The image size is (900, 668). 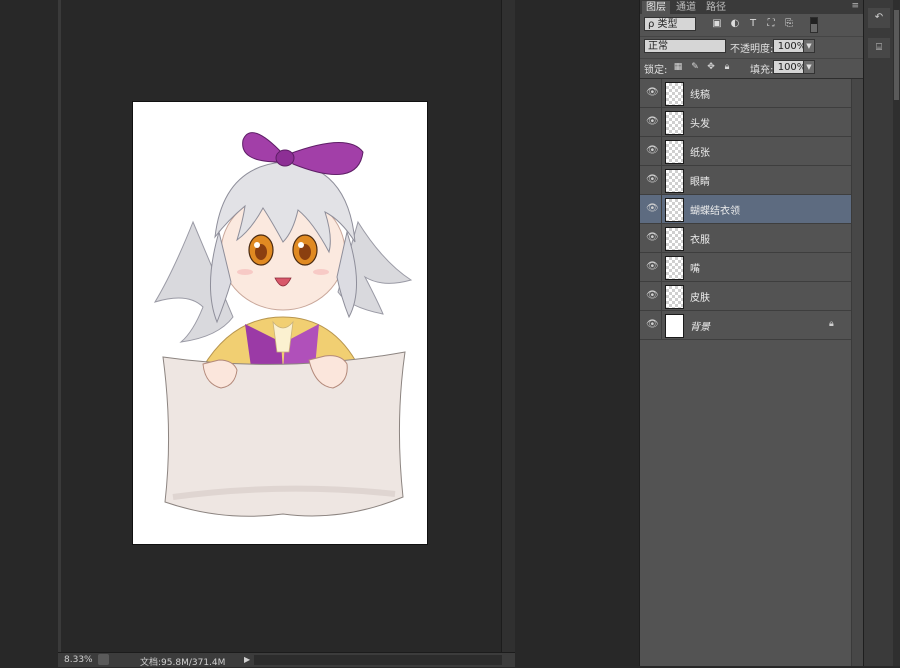 I want to click on layer-row-background: 👁︎ 背景 🔒︎, so click(x=745, y=325).